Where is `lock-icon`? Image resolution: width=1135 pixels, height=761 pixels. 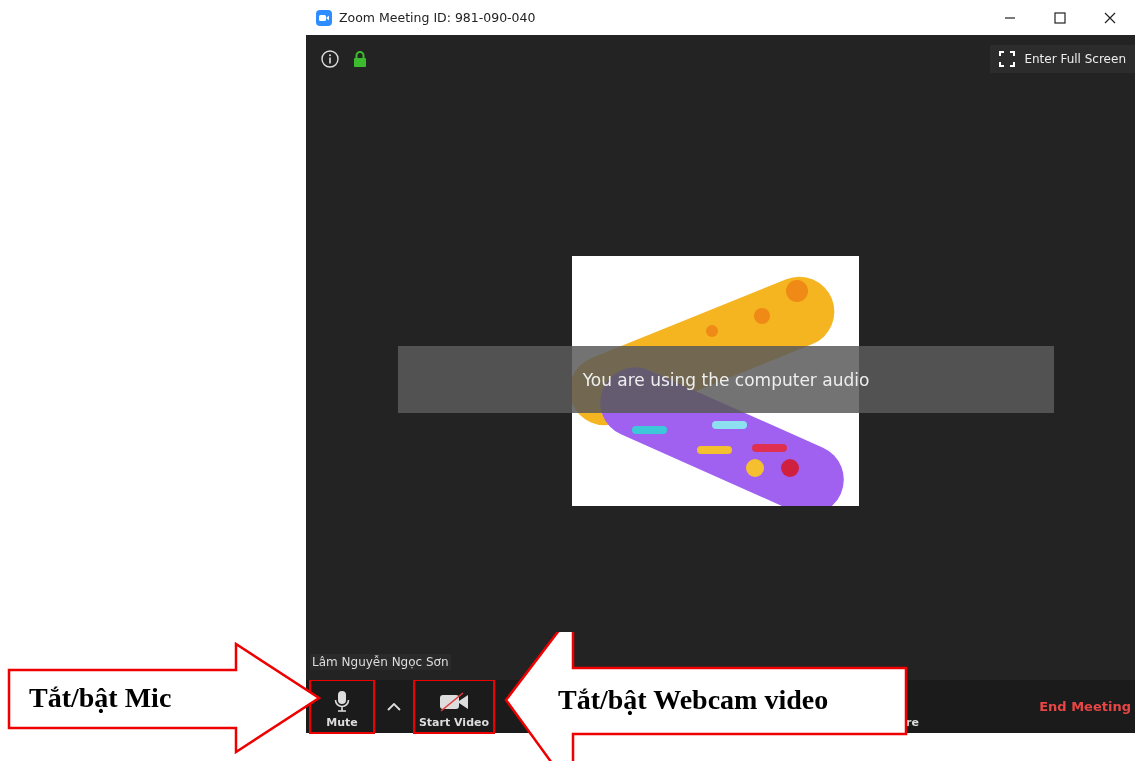 lock-icon is located at coordinates (360, 59).